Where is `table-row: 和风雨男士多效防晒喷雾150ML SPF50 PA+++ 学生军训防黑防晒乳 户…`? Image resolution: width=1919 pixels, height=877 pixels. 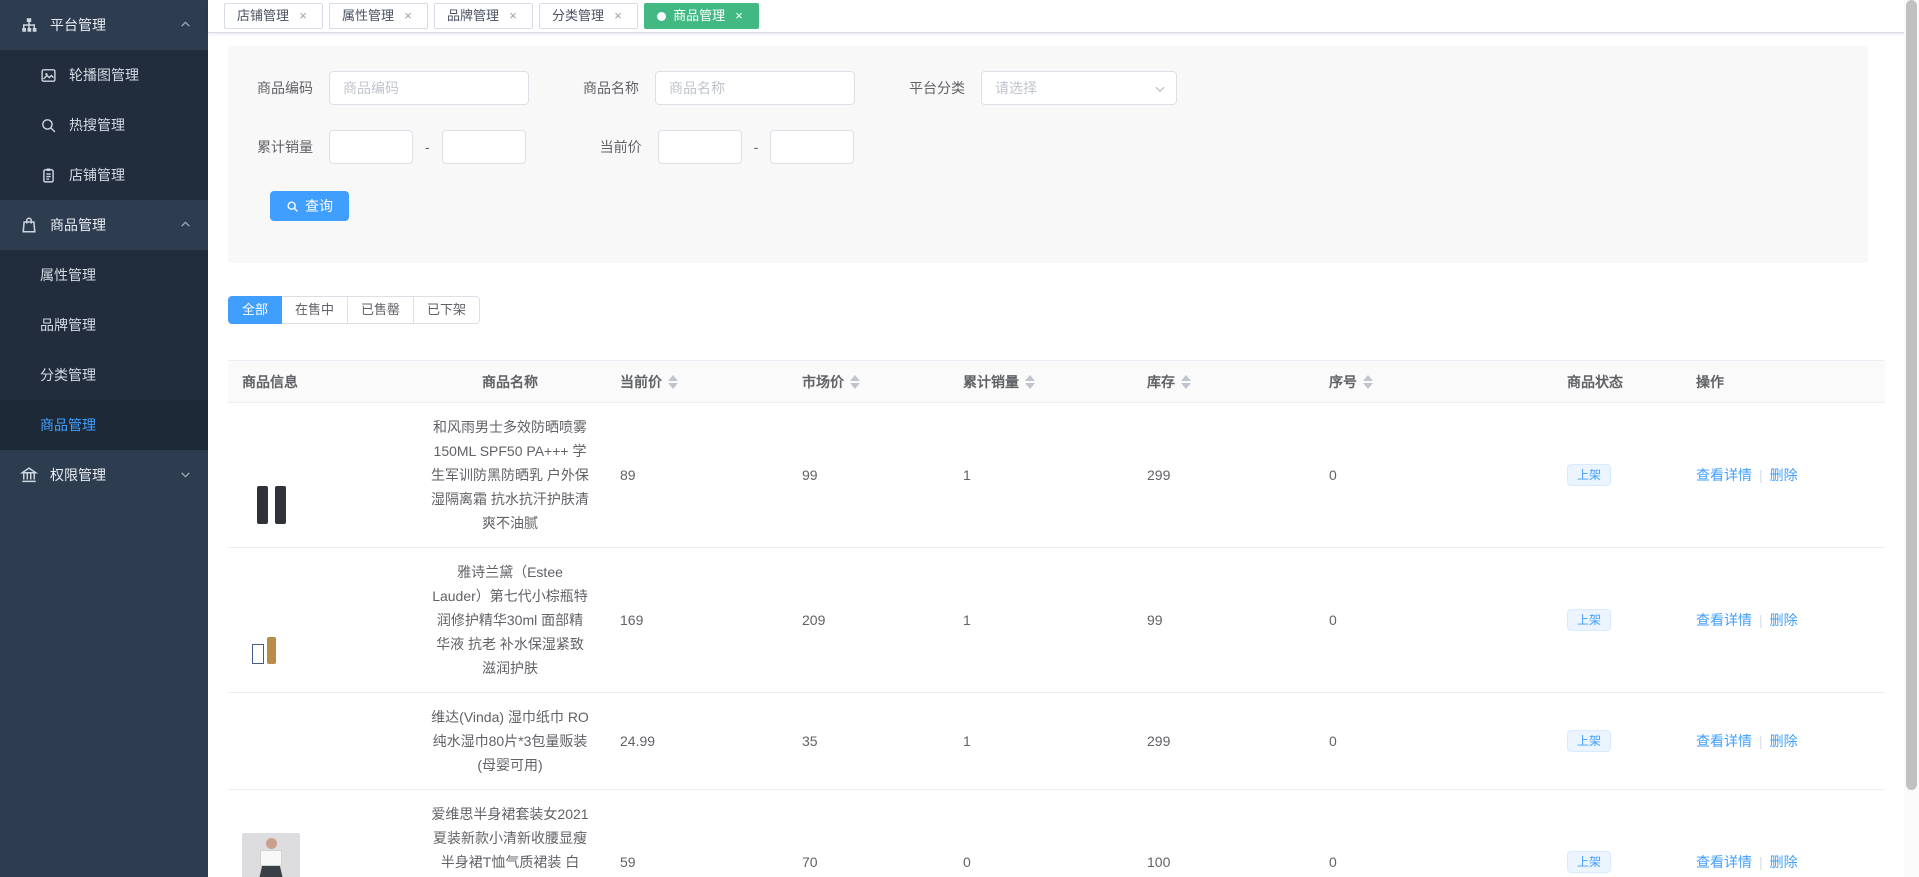
table-row: 和风雨男士多效防晒喷雾150ML SPF50 PA+++ 学生军训防黑防晒乳 户… is located at coordinates (1056, 475).